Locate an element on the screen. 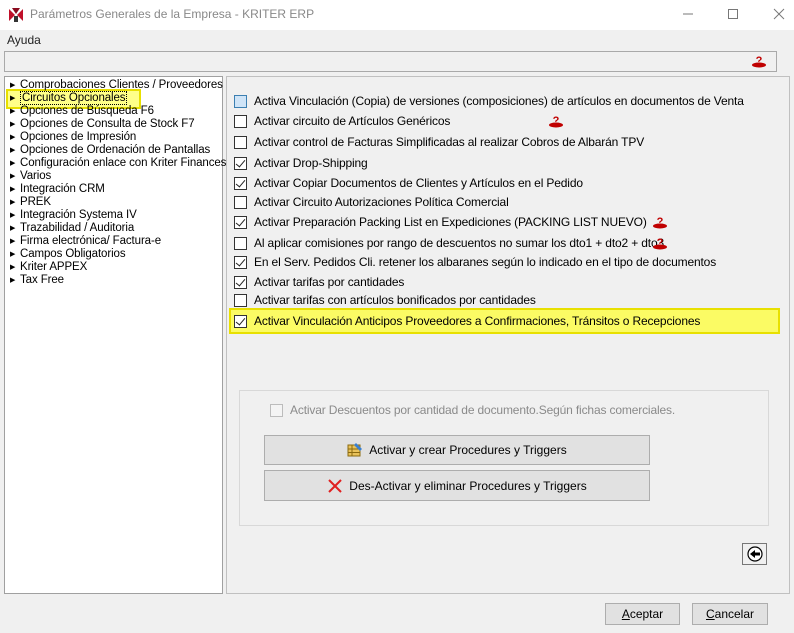 Image resolution: width=794 pixels, height=633 pixels. tree-item-label: Integración Systema IV is located at coordinates (78, 215).